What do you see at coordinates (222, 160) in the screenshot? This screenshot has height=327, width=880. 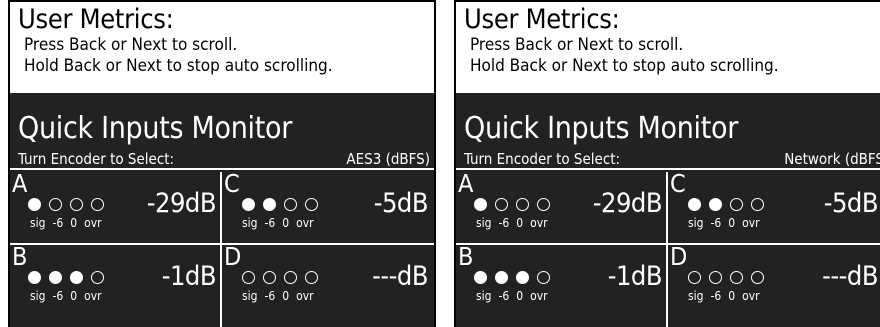 I see `monitor-subheader: Turn Encoder to Select: AES3 (dBFS)` at bounding box center [222, 160].